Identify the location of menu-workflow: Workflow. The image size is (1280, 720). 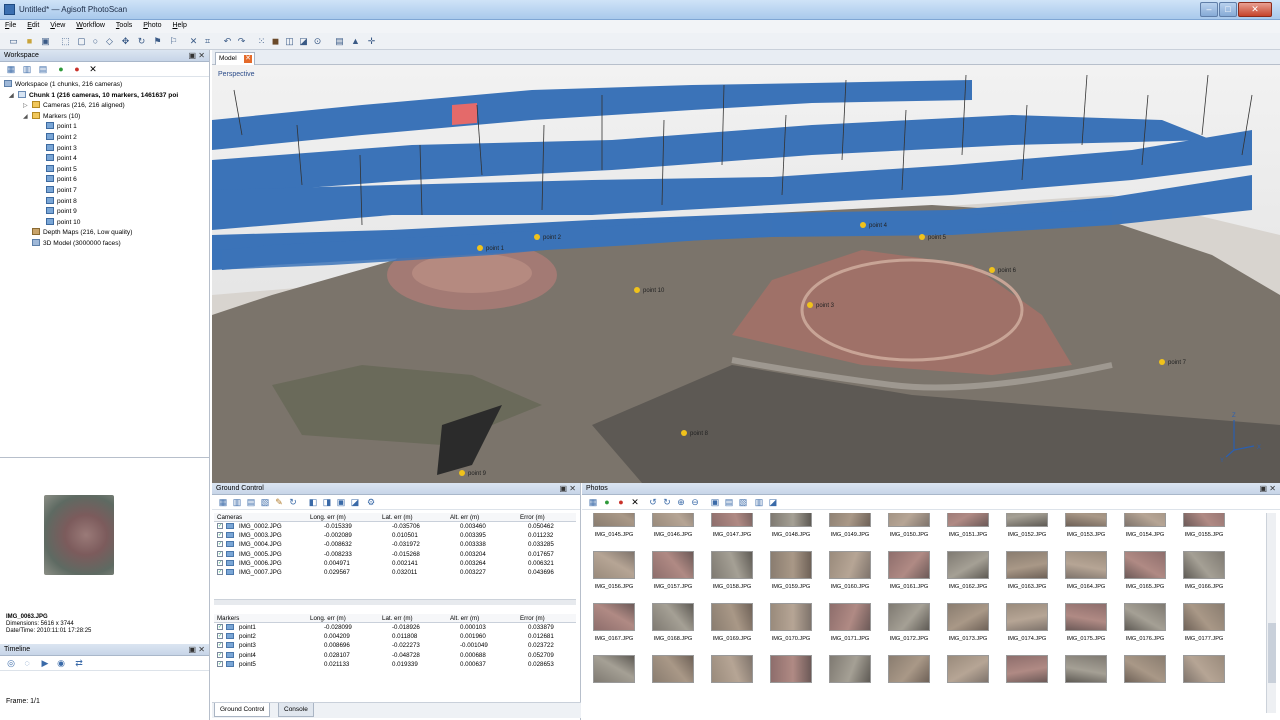
(90, 24).